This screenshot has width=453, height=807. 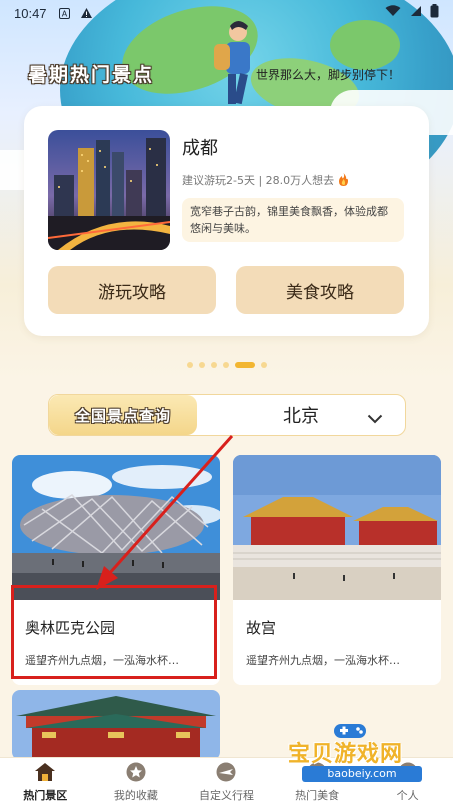 What do you see at coordinates (109, 190) in the screenshot?
I see `featured-city-photo` at bounding box center [109, 190].